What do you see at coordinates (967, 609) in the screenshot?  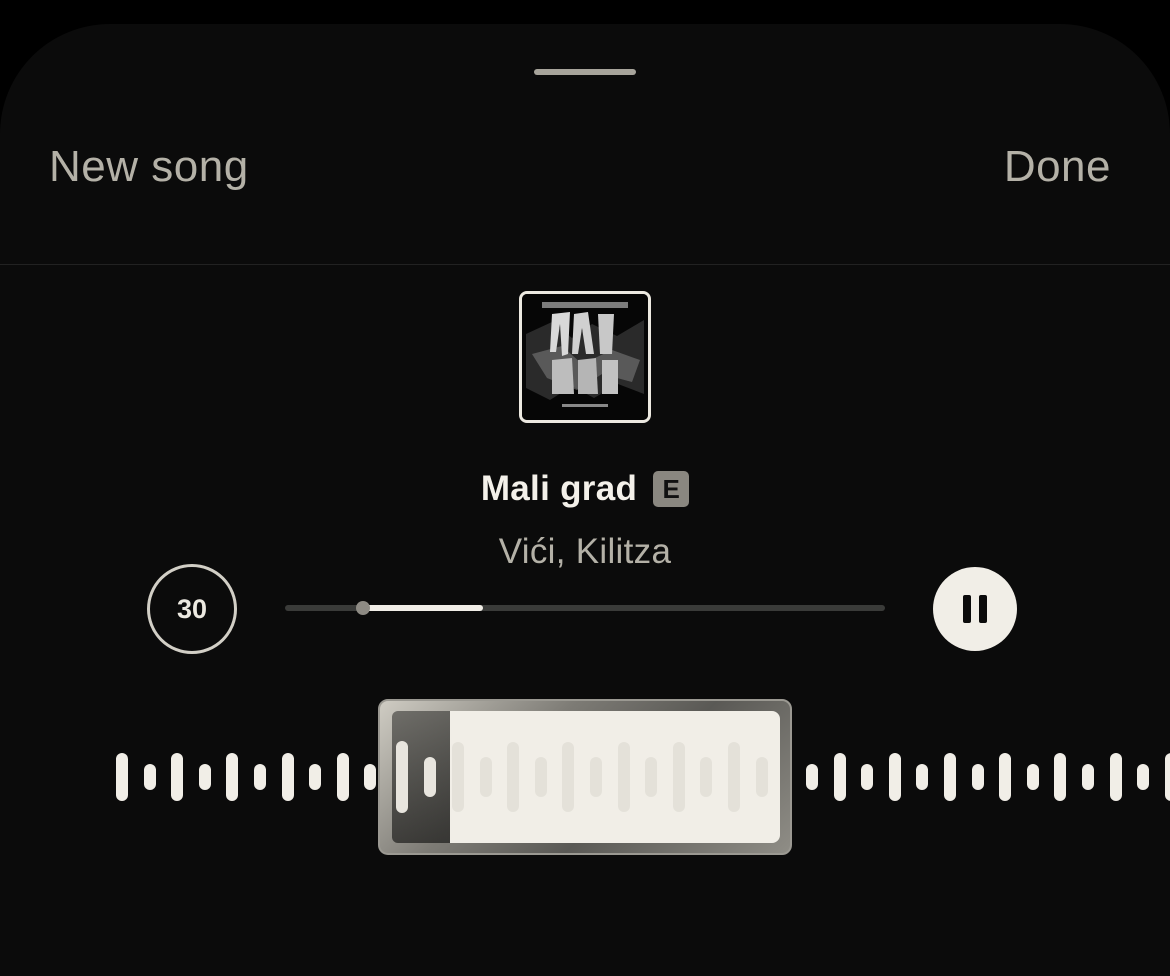 I see `pause-icon-bar-left` at bounding box center [967, 609].